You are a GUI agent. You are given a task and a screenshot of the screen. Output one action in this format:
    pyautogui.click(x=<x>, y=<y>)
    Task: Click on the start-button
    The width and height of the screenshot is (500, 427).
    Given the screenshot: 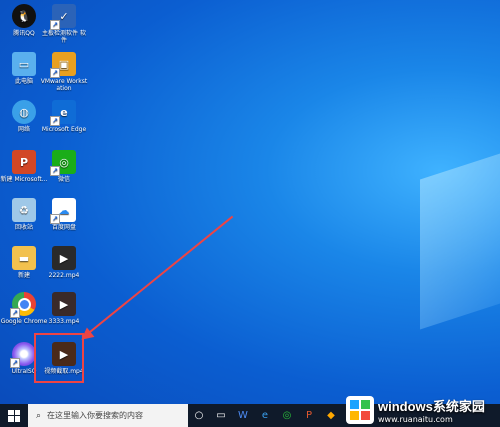 What is the action you would take?
    pyautogui.click(x=14, y=415)
    